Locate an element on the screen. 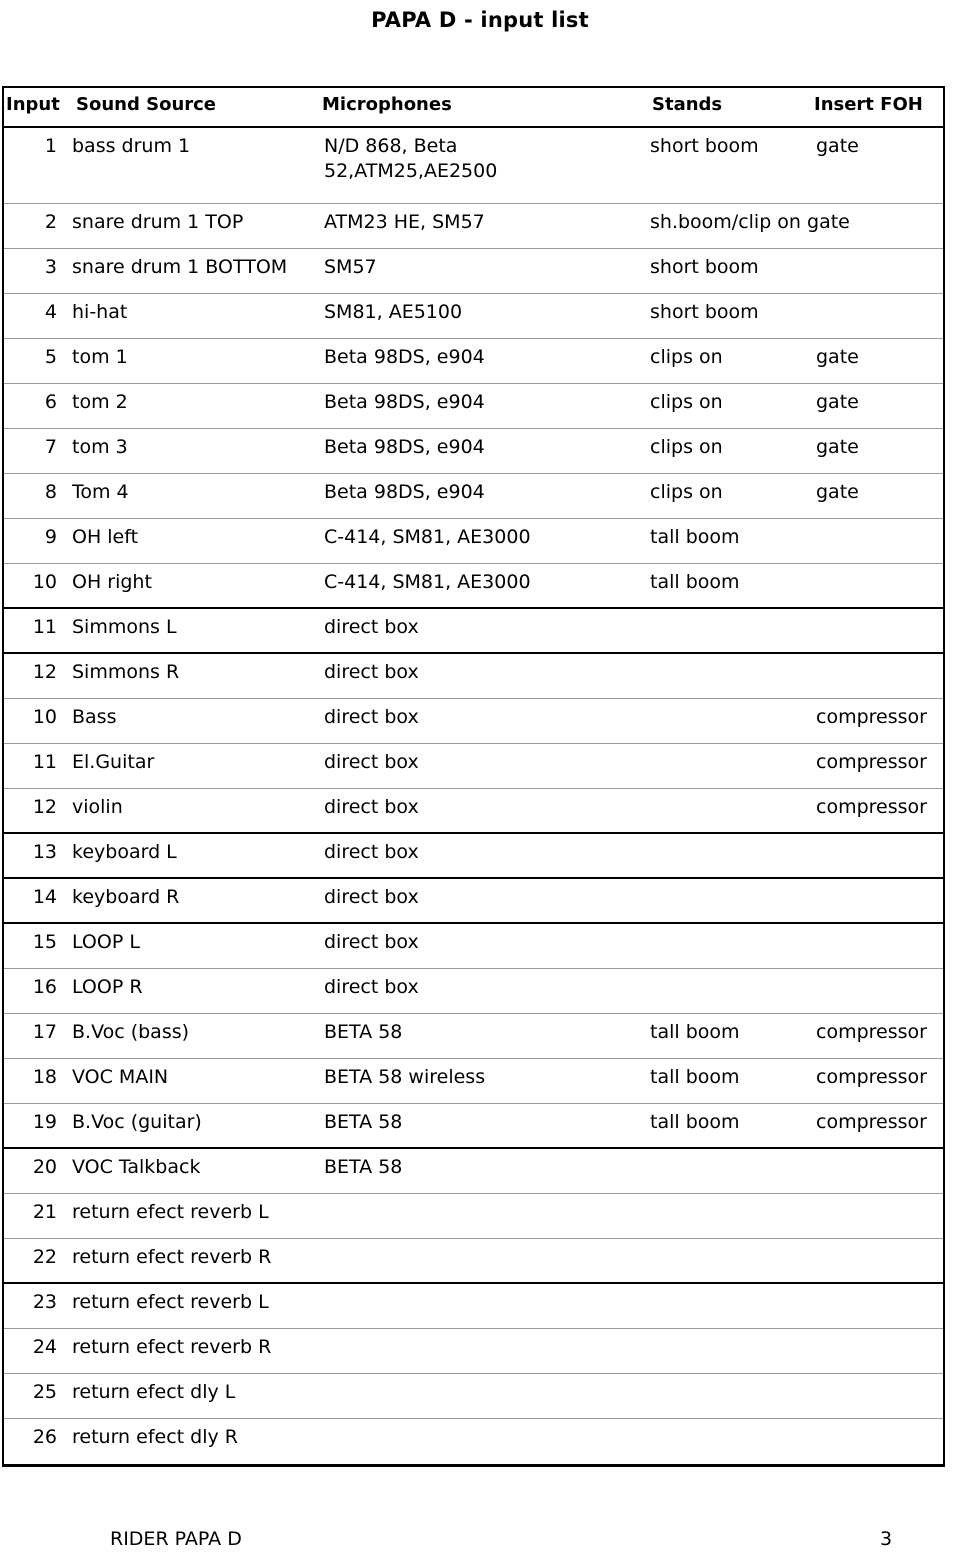 Image resolution: width=960 pixels, height=1568 pixels. cell-input: 4 is located at coordinates (50, 312).